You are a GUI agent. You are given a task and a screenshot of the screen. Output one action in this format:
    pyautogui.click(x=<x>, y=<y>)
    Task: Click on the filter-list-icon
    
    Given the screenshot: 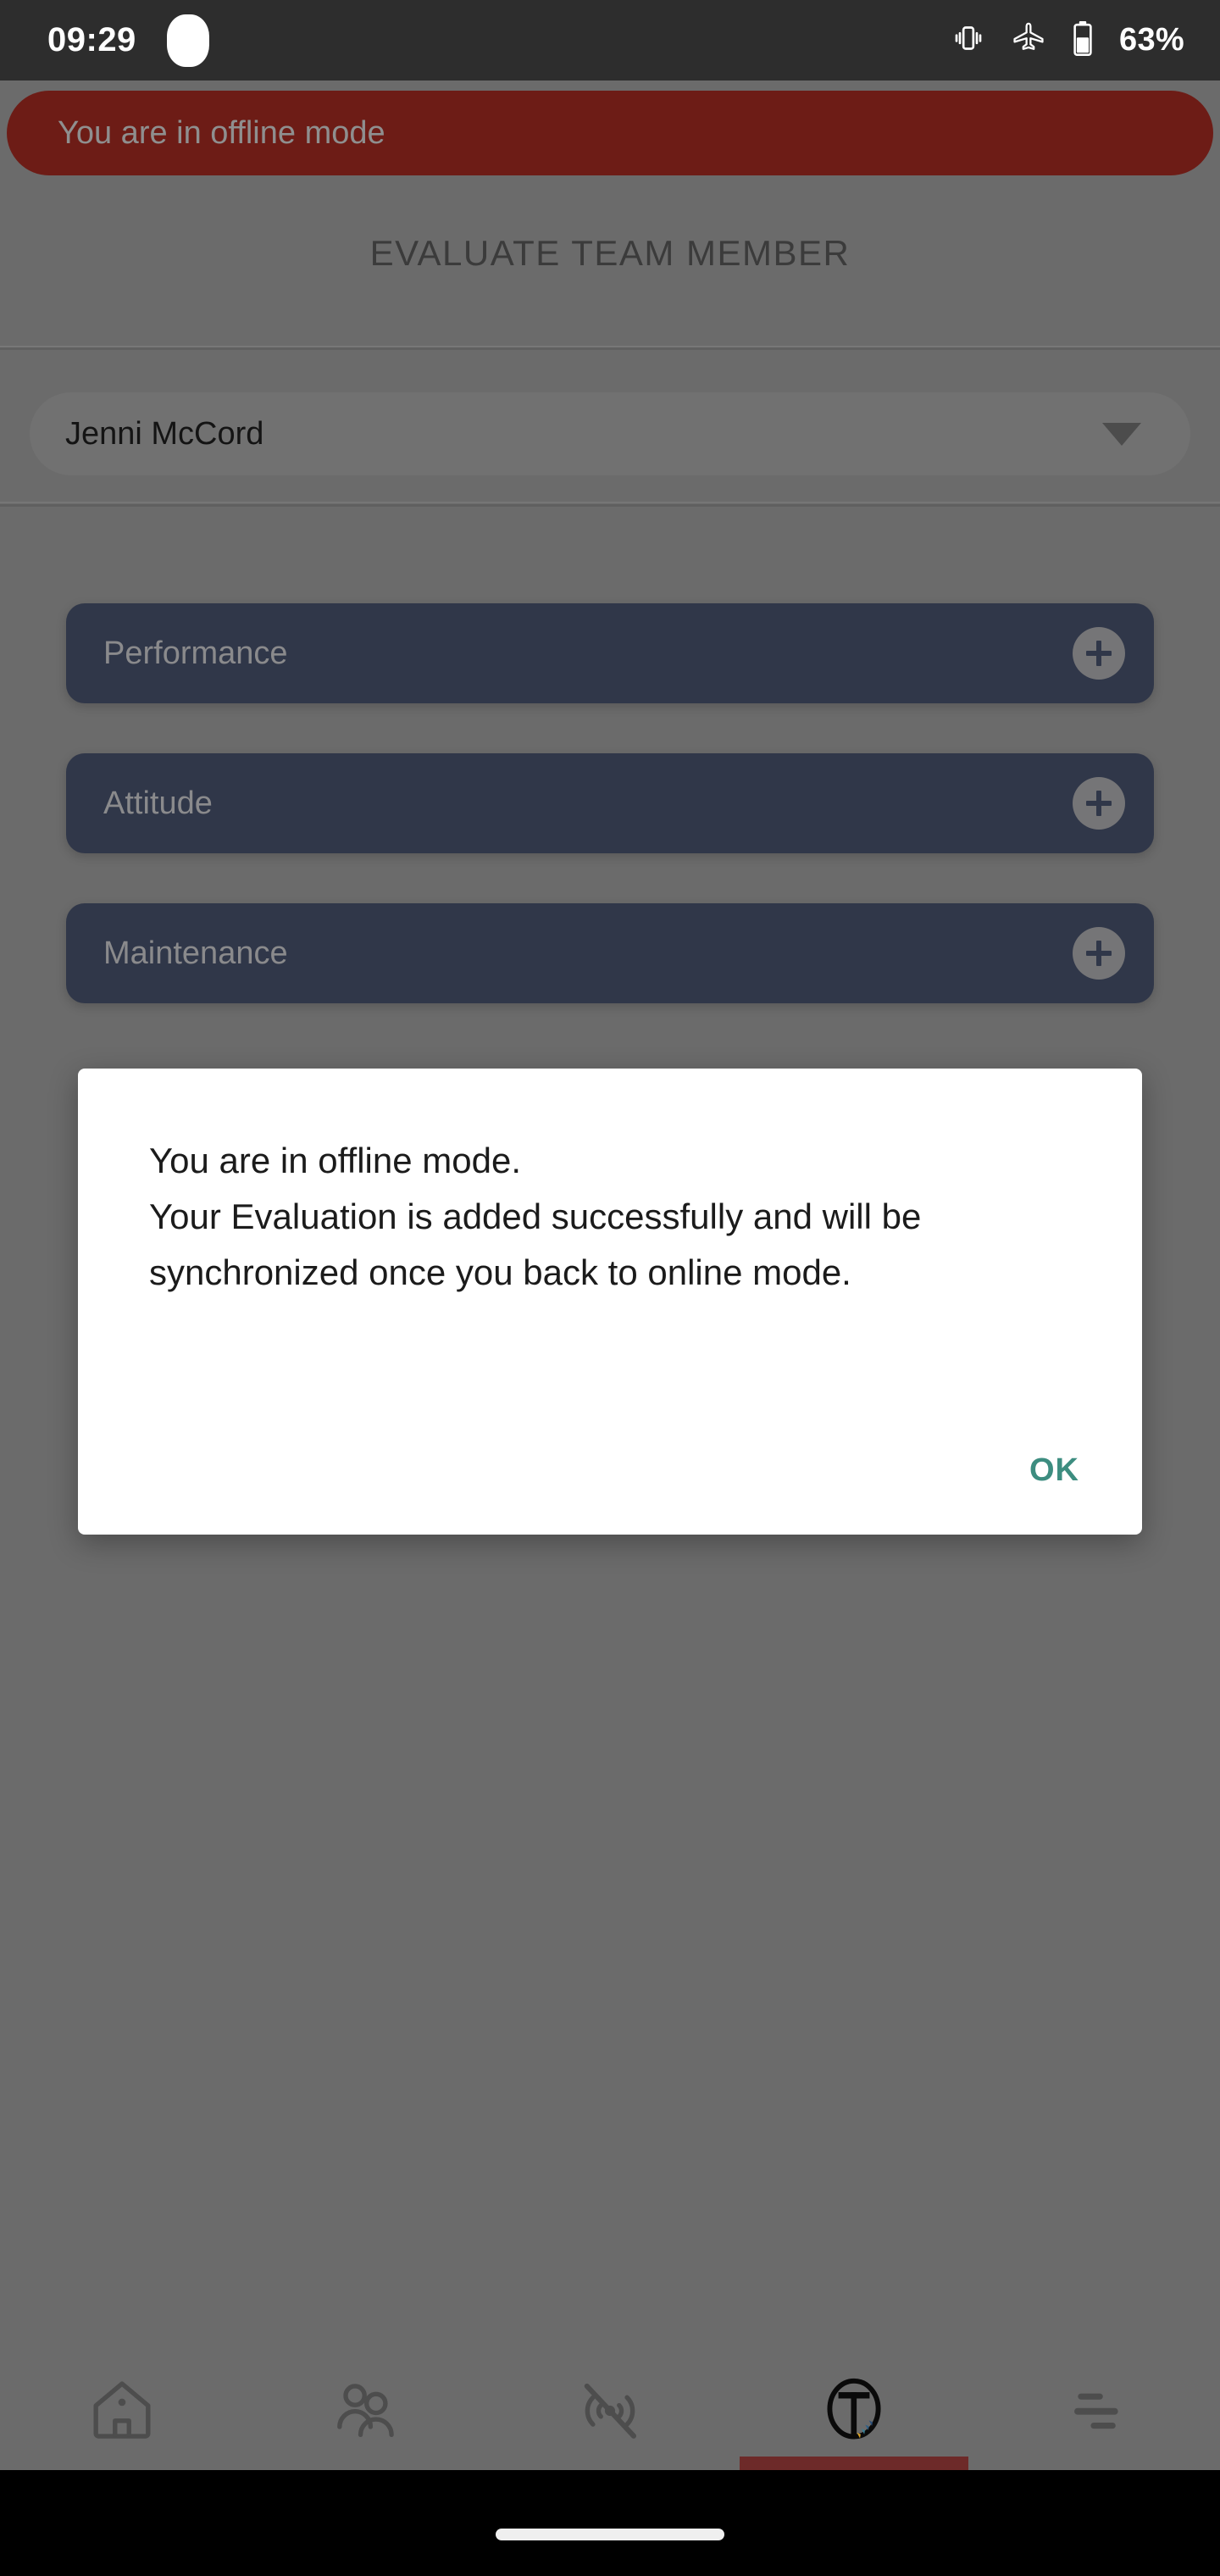 What is the action you would take?
    pyautogui.click(x=1096, y=2411)
    